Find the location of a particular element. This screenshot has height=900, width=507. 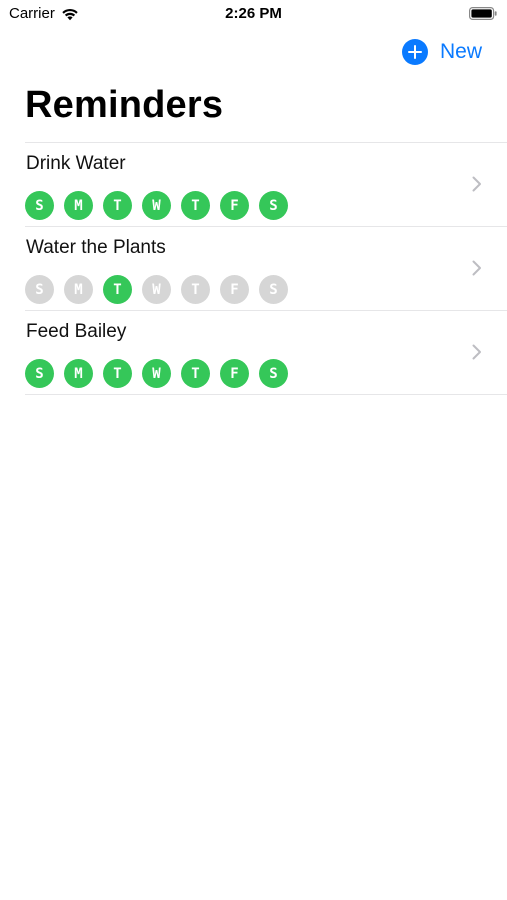

new-reminder-button: New is located at coordinates (441, 52).